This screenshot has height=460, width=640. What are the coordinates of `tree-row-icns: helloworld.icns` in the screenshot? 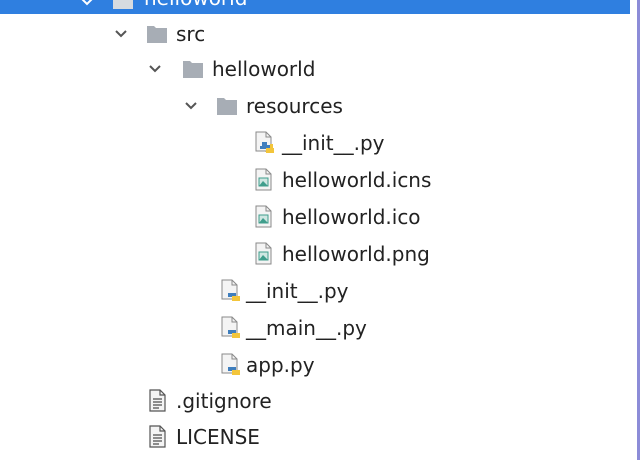 It's located at (315, 180).